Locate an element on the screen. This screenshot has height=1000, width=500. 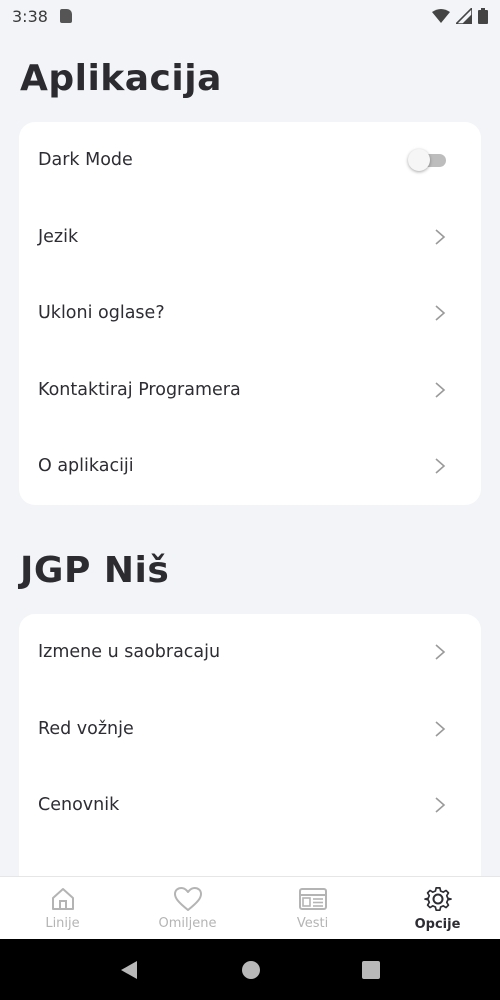
setting-label: Red vožnje is located at coordinates (86, 728).